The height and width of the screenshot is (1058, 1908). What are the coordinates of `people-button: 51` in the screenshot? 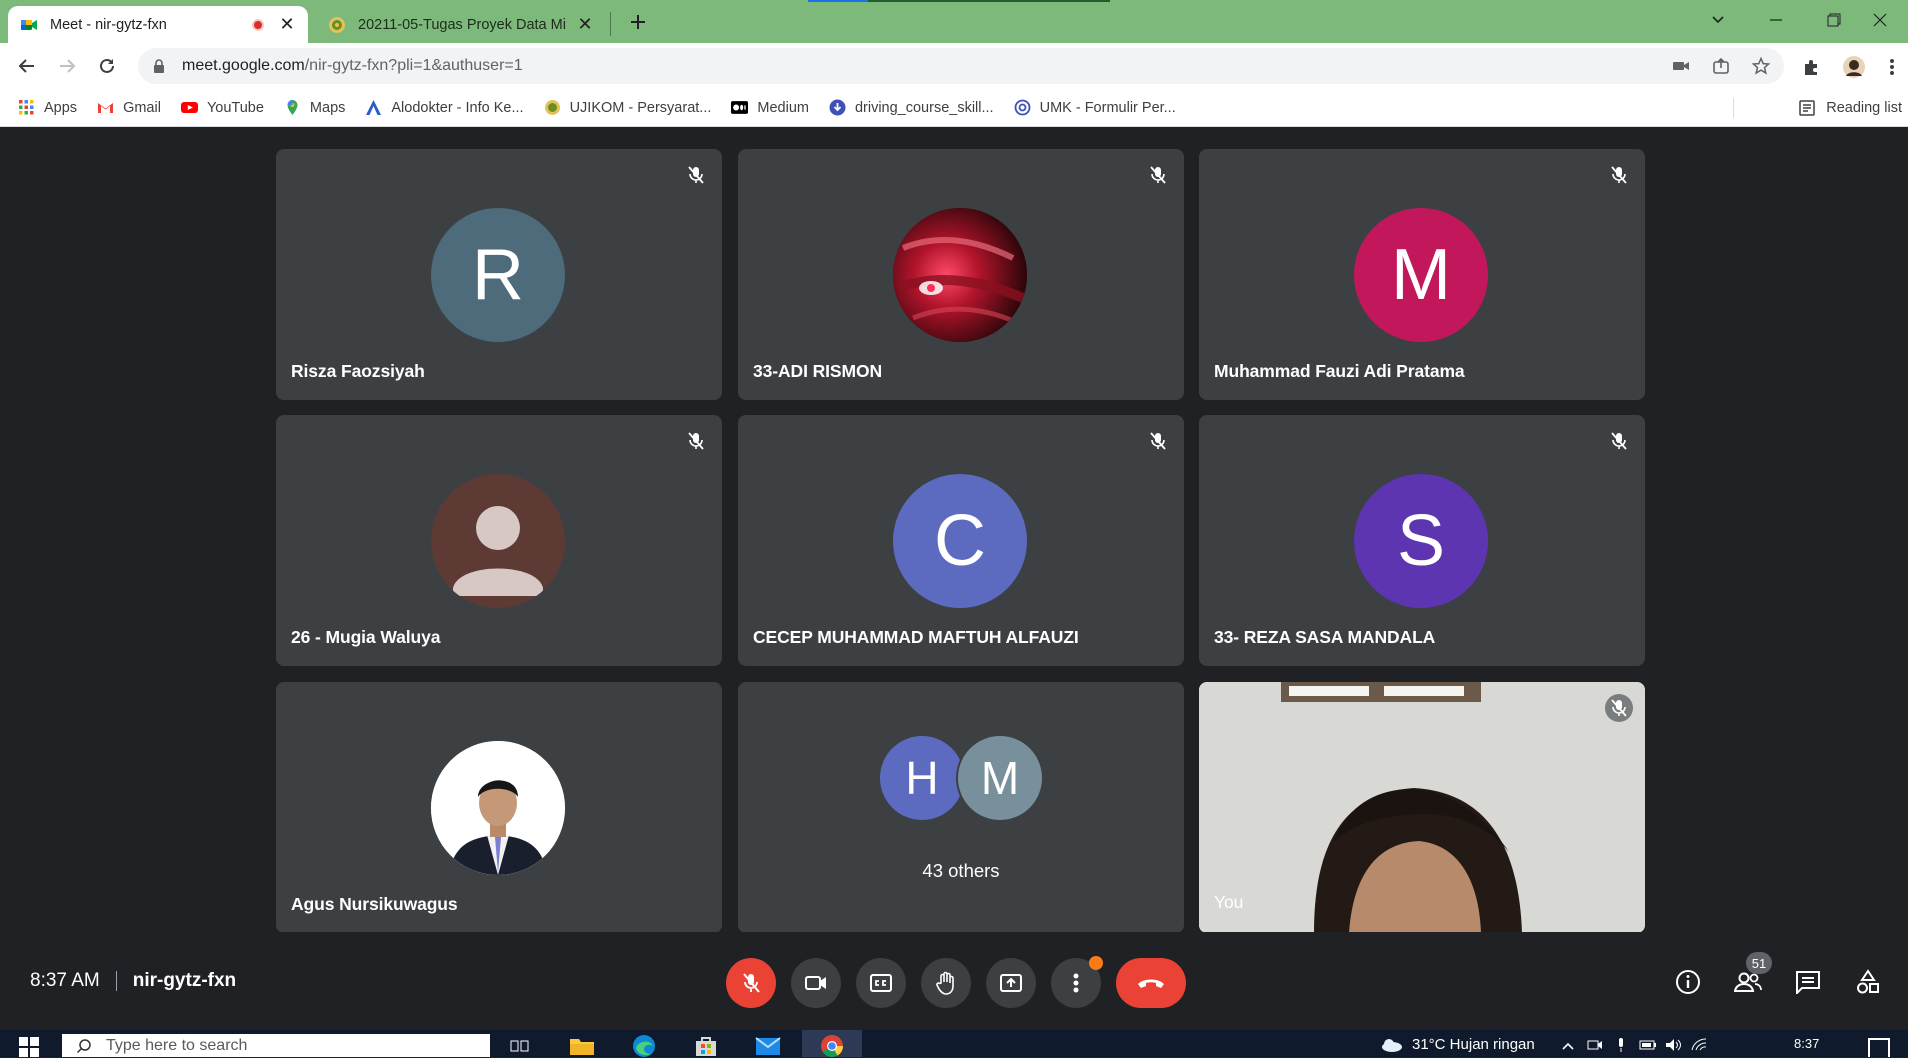 It's located at (1751, 976).